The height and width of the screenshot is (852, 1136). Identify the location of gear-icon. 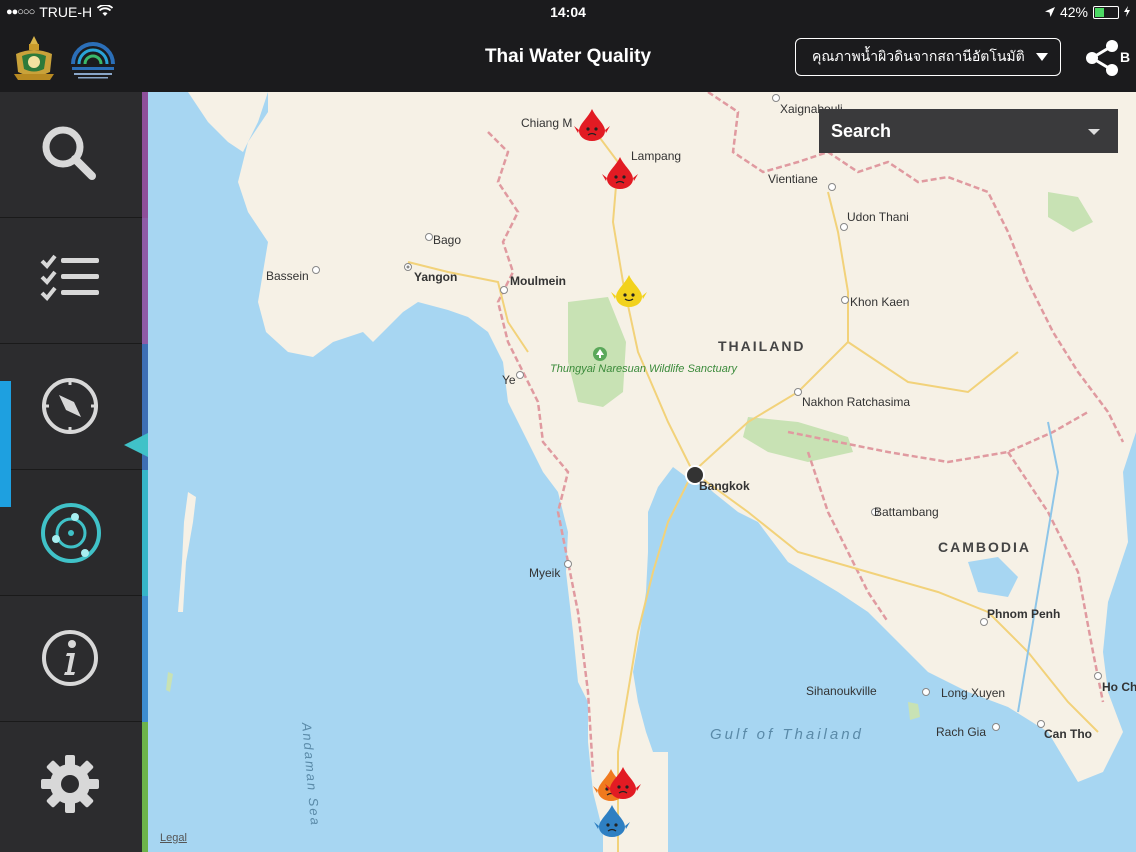
(70, 784).